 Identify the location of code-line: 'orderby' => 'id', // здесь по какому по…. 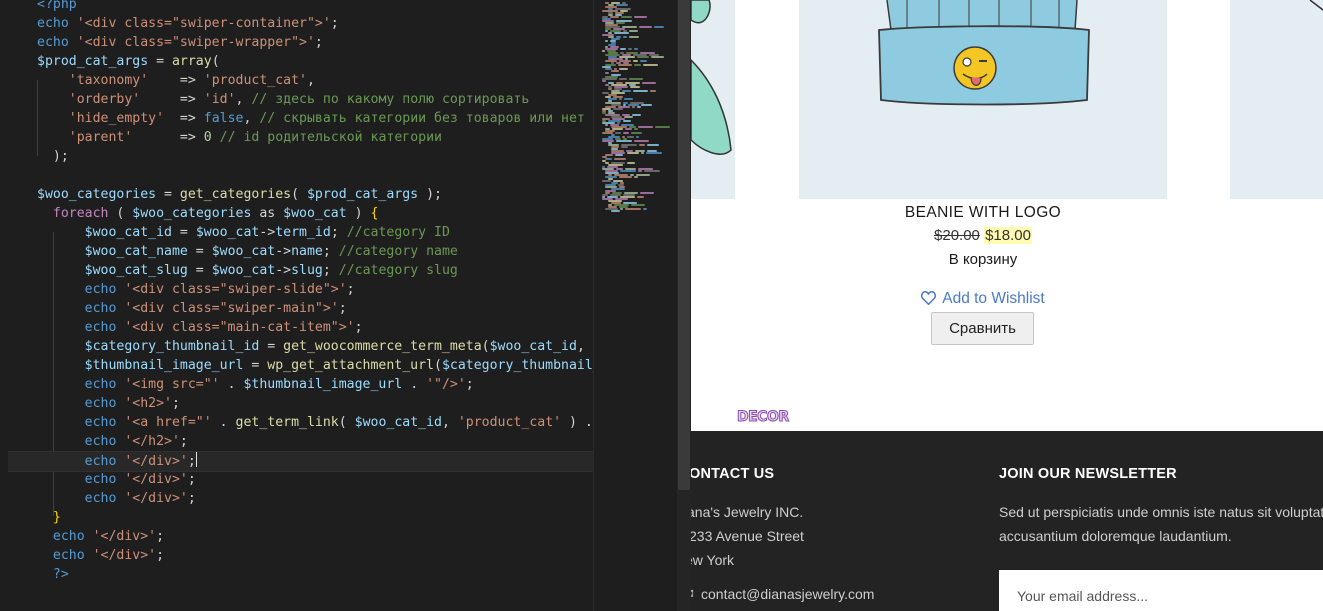
(265, 99).